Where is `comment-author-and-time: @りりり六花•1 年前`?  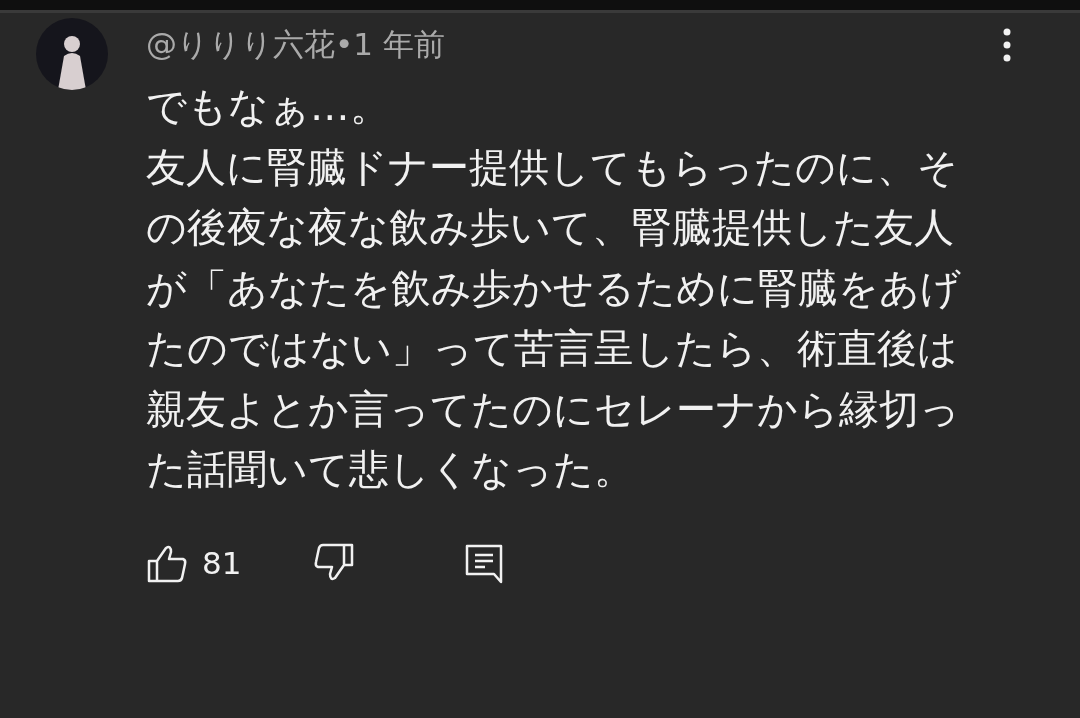 comment-author-and-time: @りりり六花•1 年前 is located at coordinates (296, 44).